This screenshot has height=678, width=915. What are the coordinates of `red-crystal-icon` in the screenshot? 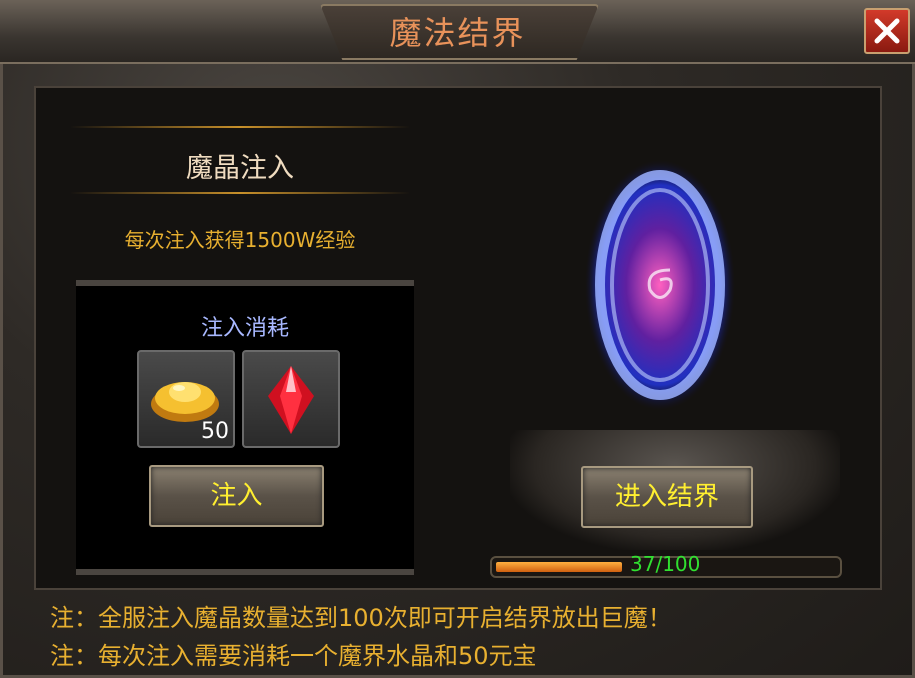 It's located at (291, 400).